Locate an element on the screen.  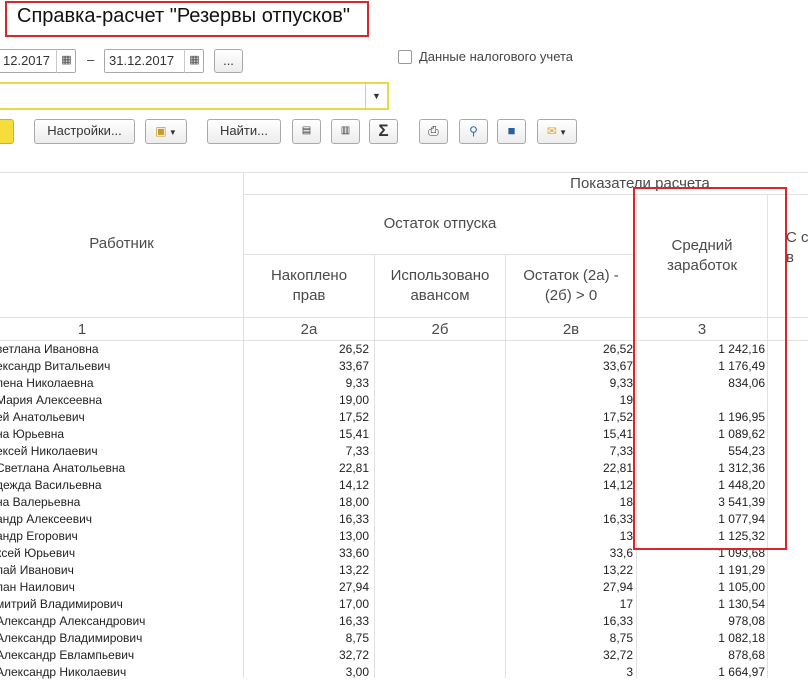
employee-name: ветлана Ивановна is located at coordinates (49, 349).